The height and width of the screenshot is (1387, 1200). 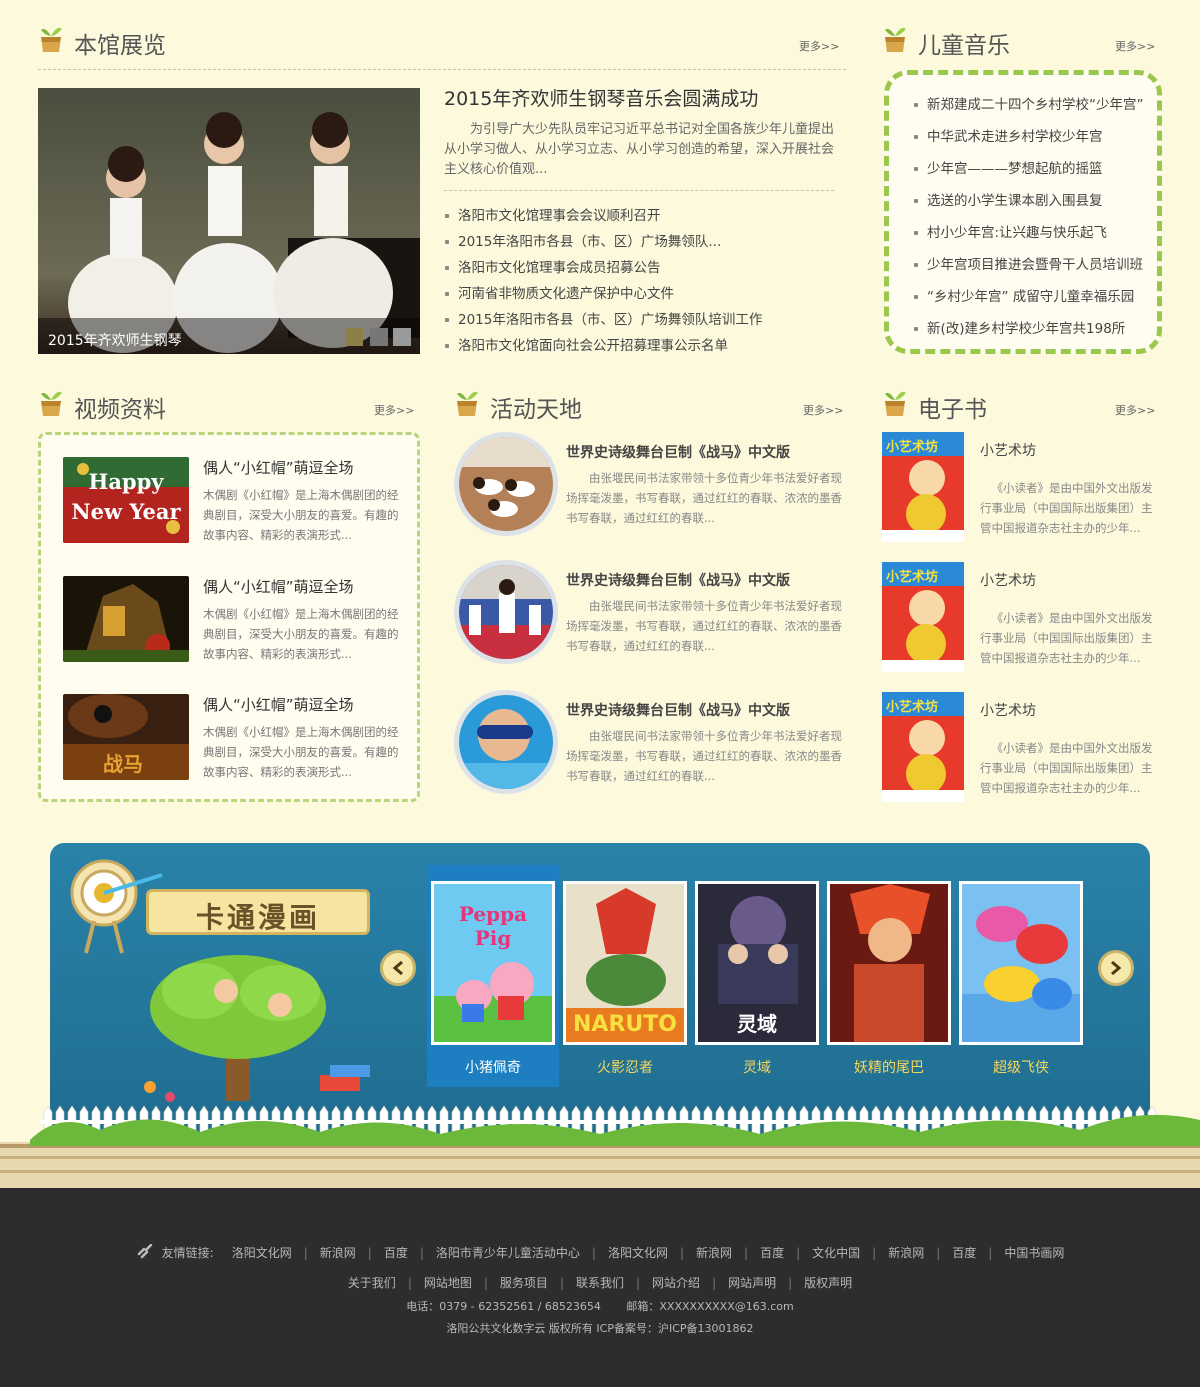 I want to click on ebook-cover-text: 小艺术坊, so click(x=912, y=577).